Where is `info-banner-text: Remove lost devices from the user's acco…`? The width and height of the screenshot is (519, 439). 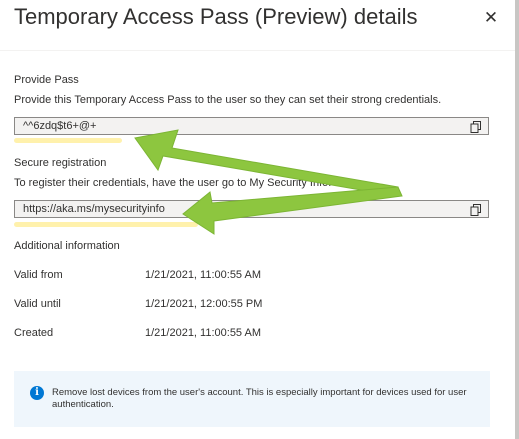 info-banner-text: Remove lost devices from the user's acco… is located at coordinates (259, 398).